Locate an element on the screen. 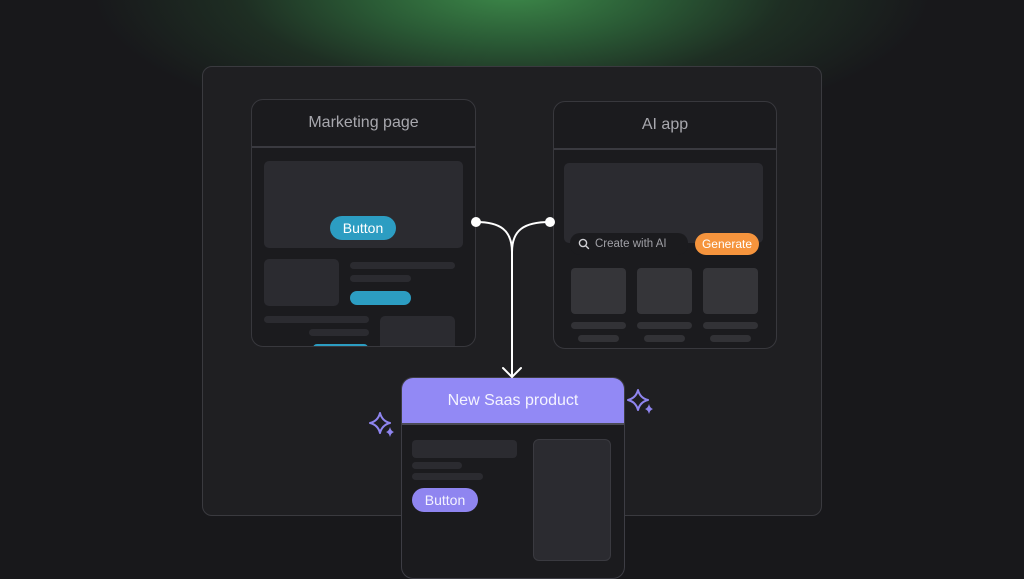  merge-arrow-connector is located at coordinates (513, 300).